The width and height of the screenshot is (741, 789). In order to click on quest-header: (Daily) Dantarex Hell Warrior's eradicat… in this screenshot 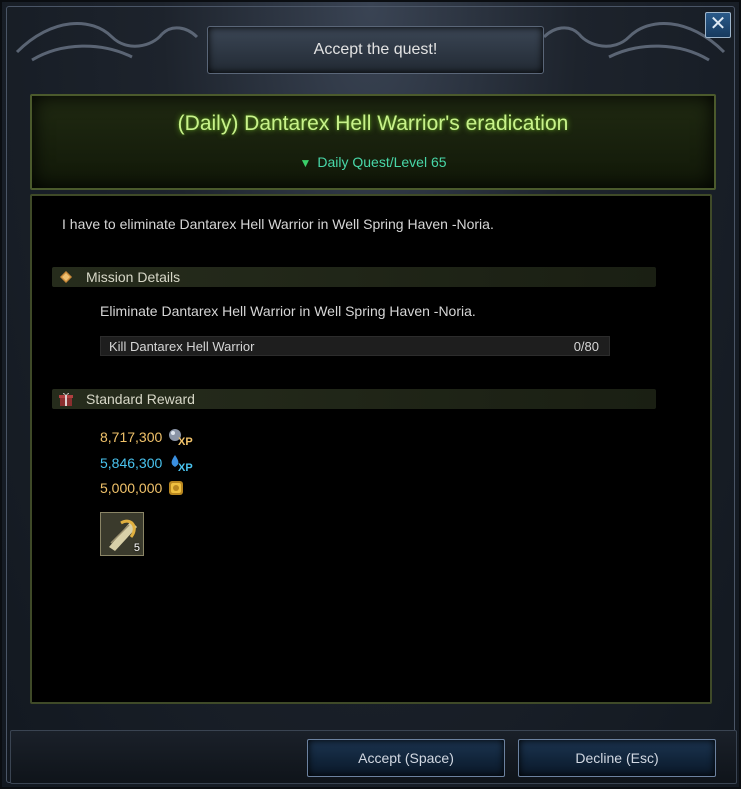, I will do `click(373, 142)`.